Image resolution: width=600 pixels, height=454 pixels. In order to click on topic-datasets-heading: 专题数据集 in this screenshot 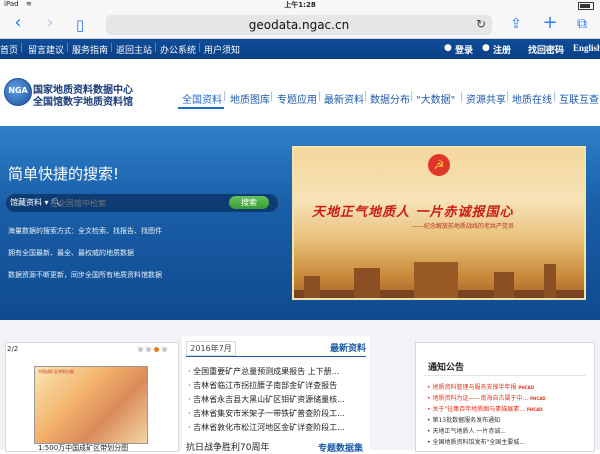, I will do `click(340, 447)`.